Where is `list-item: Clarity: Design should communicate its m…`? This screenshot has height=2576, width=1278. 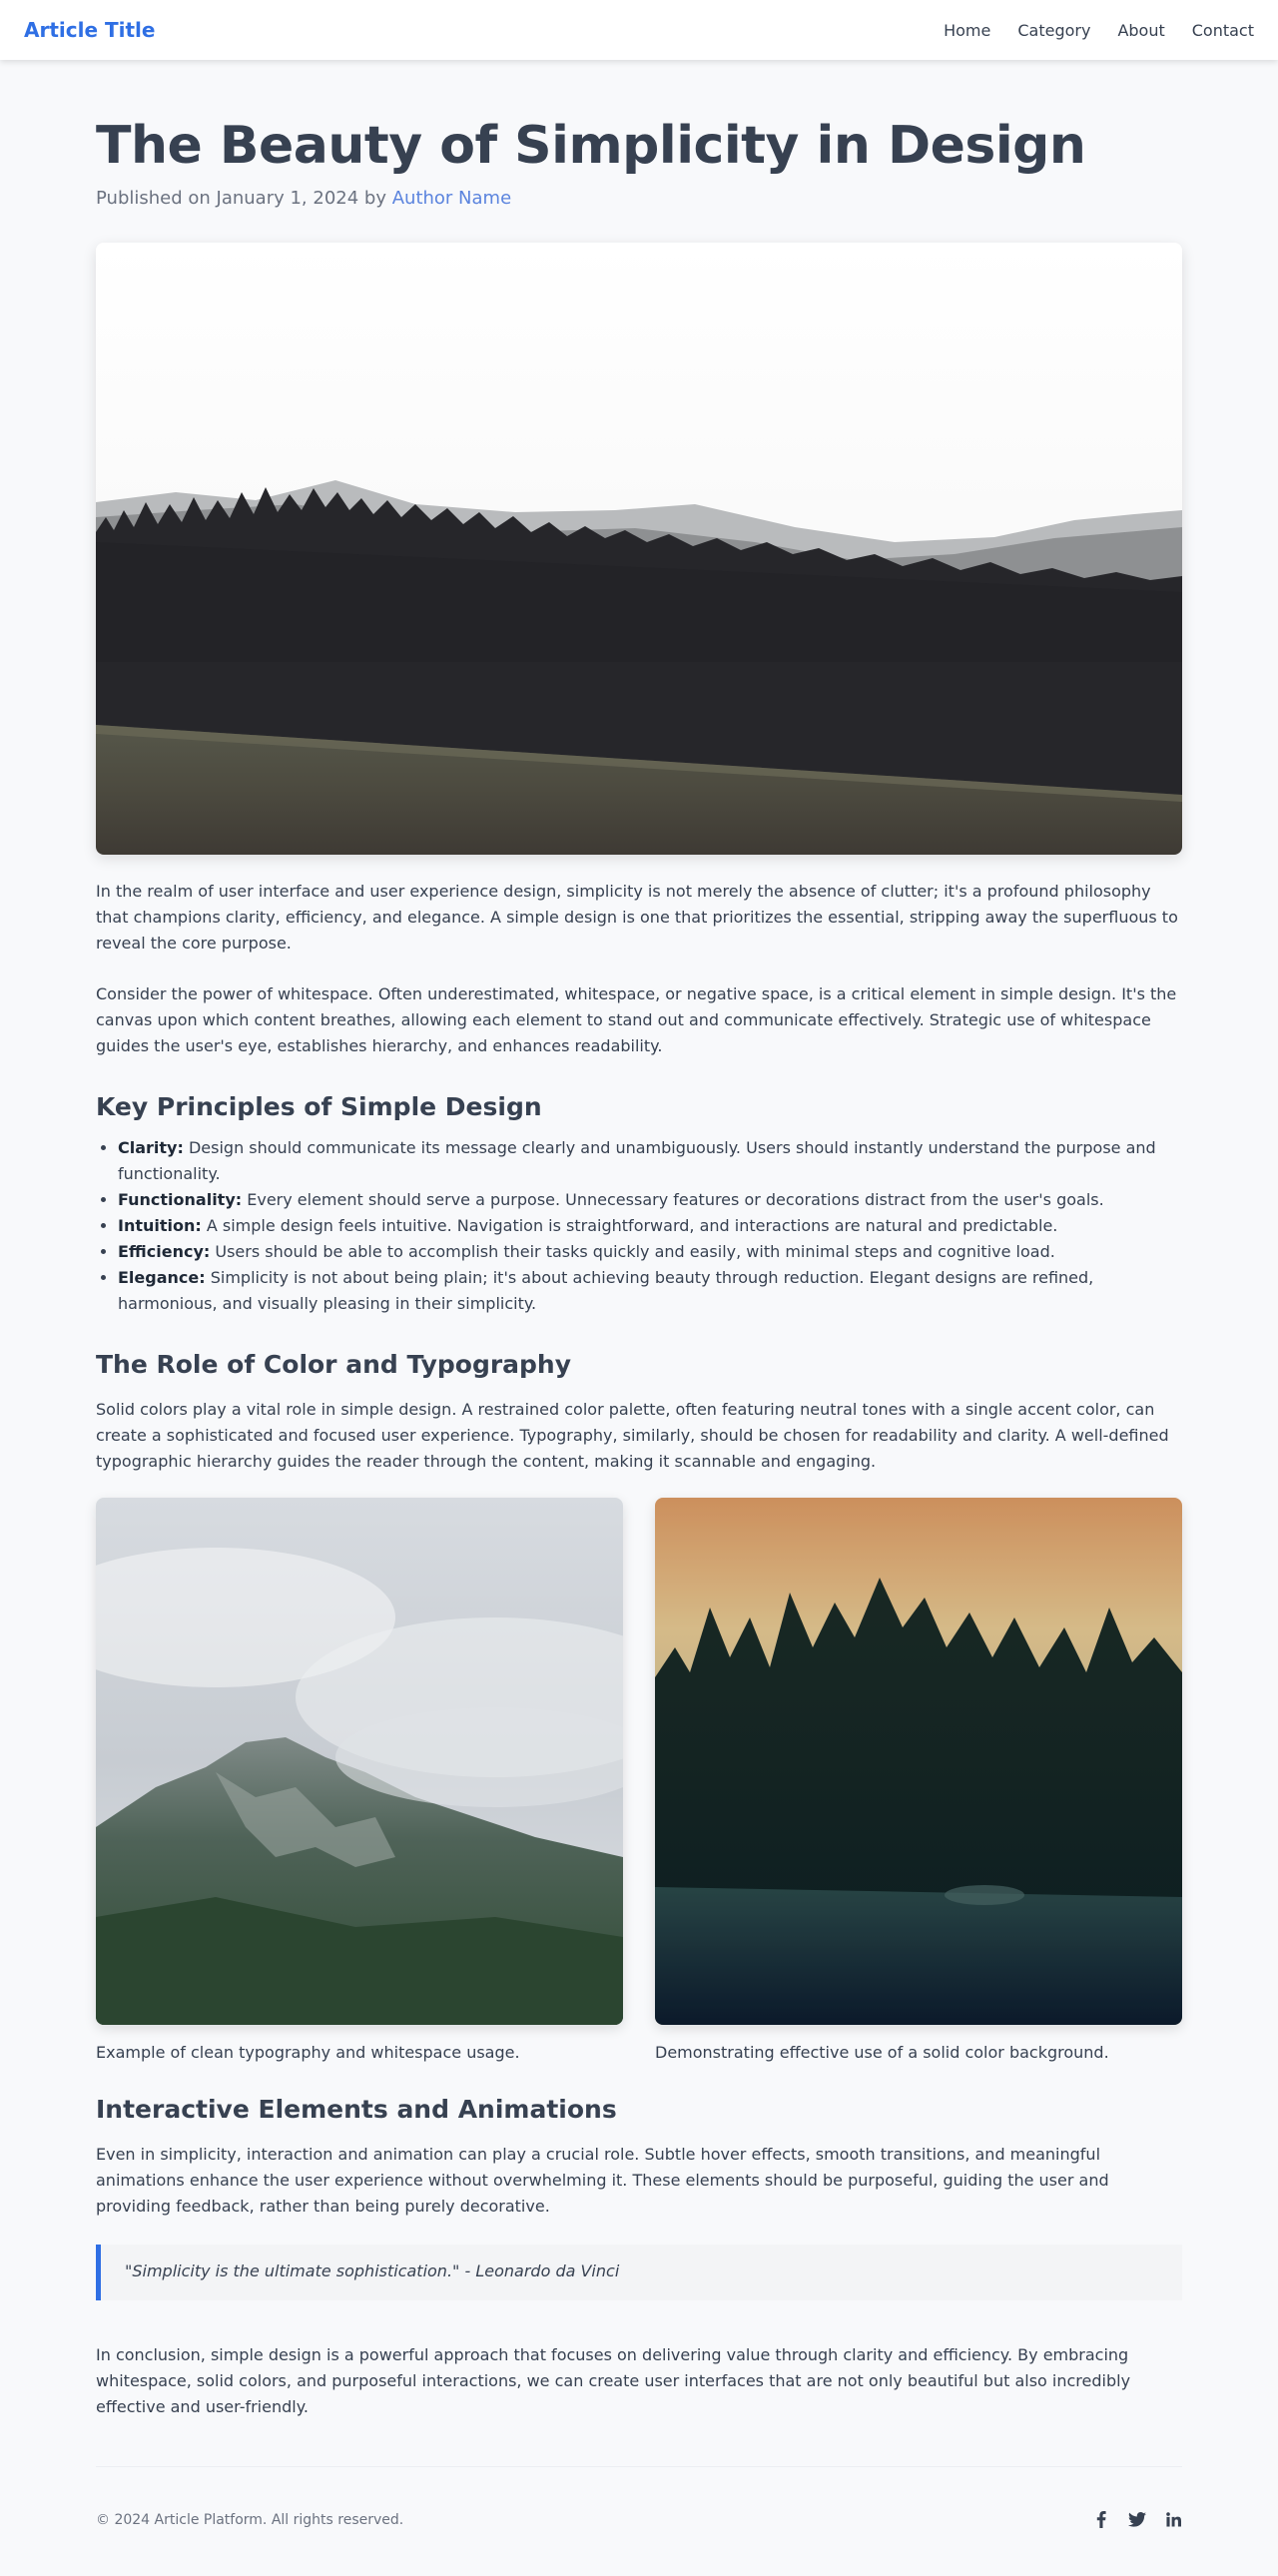
list-item: Clarity: Design should communicate its m… is located at coordinates (650, 1161).